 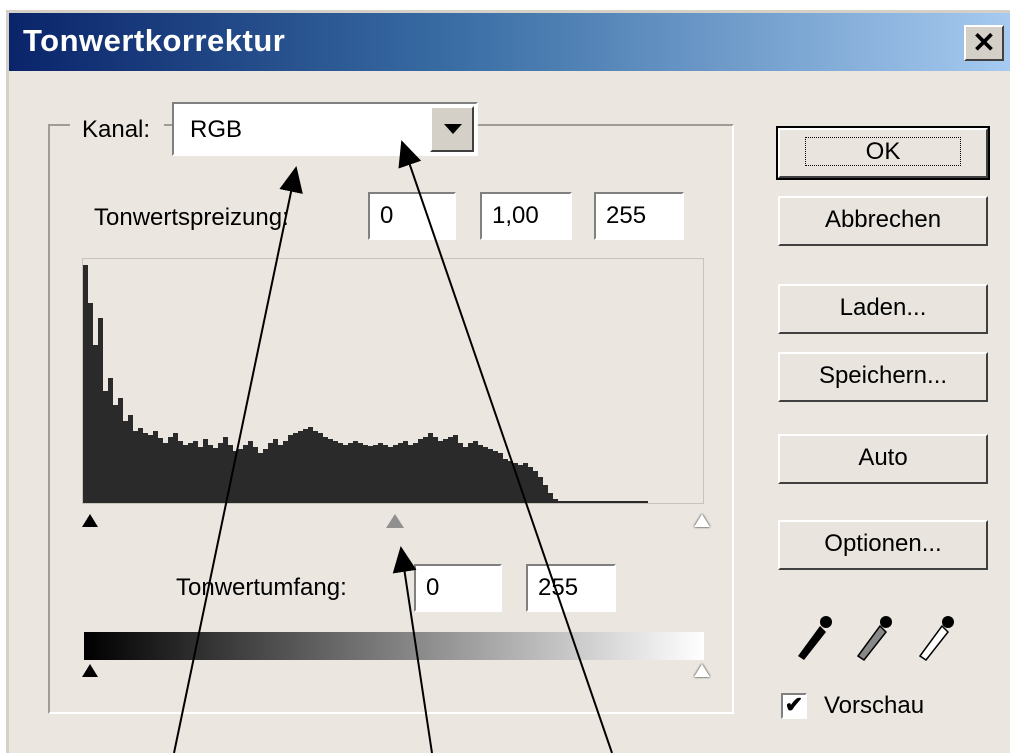 I want to click on annotation-arrow-gamma, so click(x=412, y=649).